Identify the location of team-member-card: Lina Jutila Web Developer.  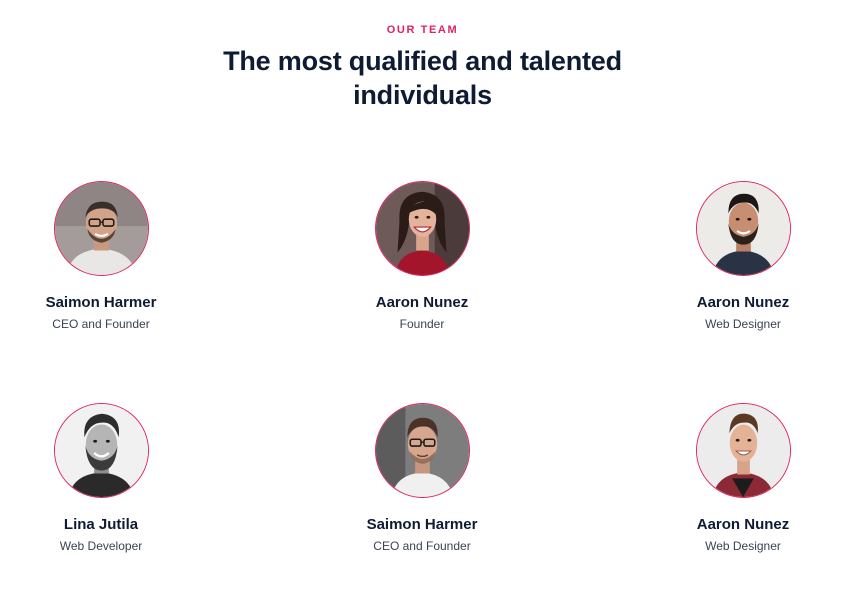
(101, 478).